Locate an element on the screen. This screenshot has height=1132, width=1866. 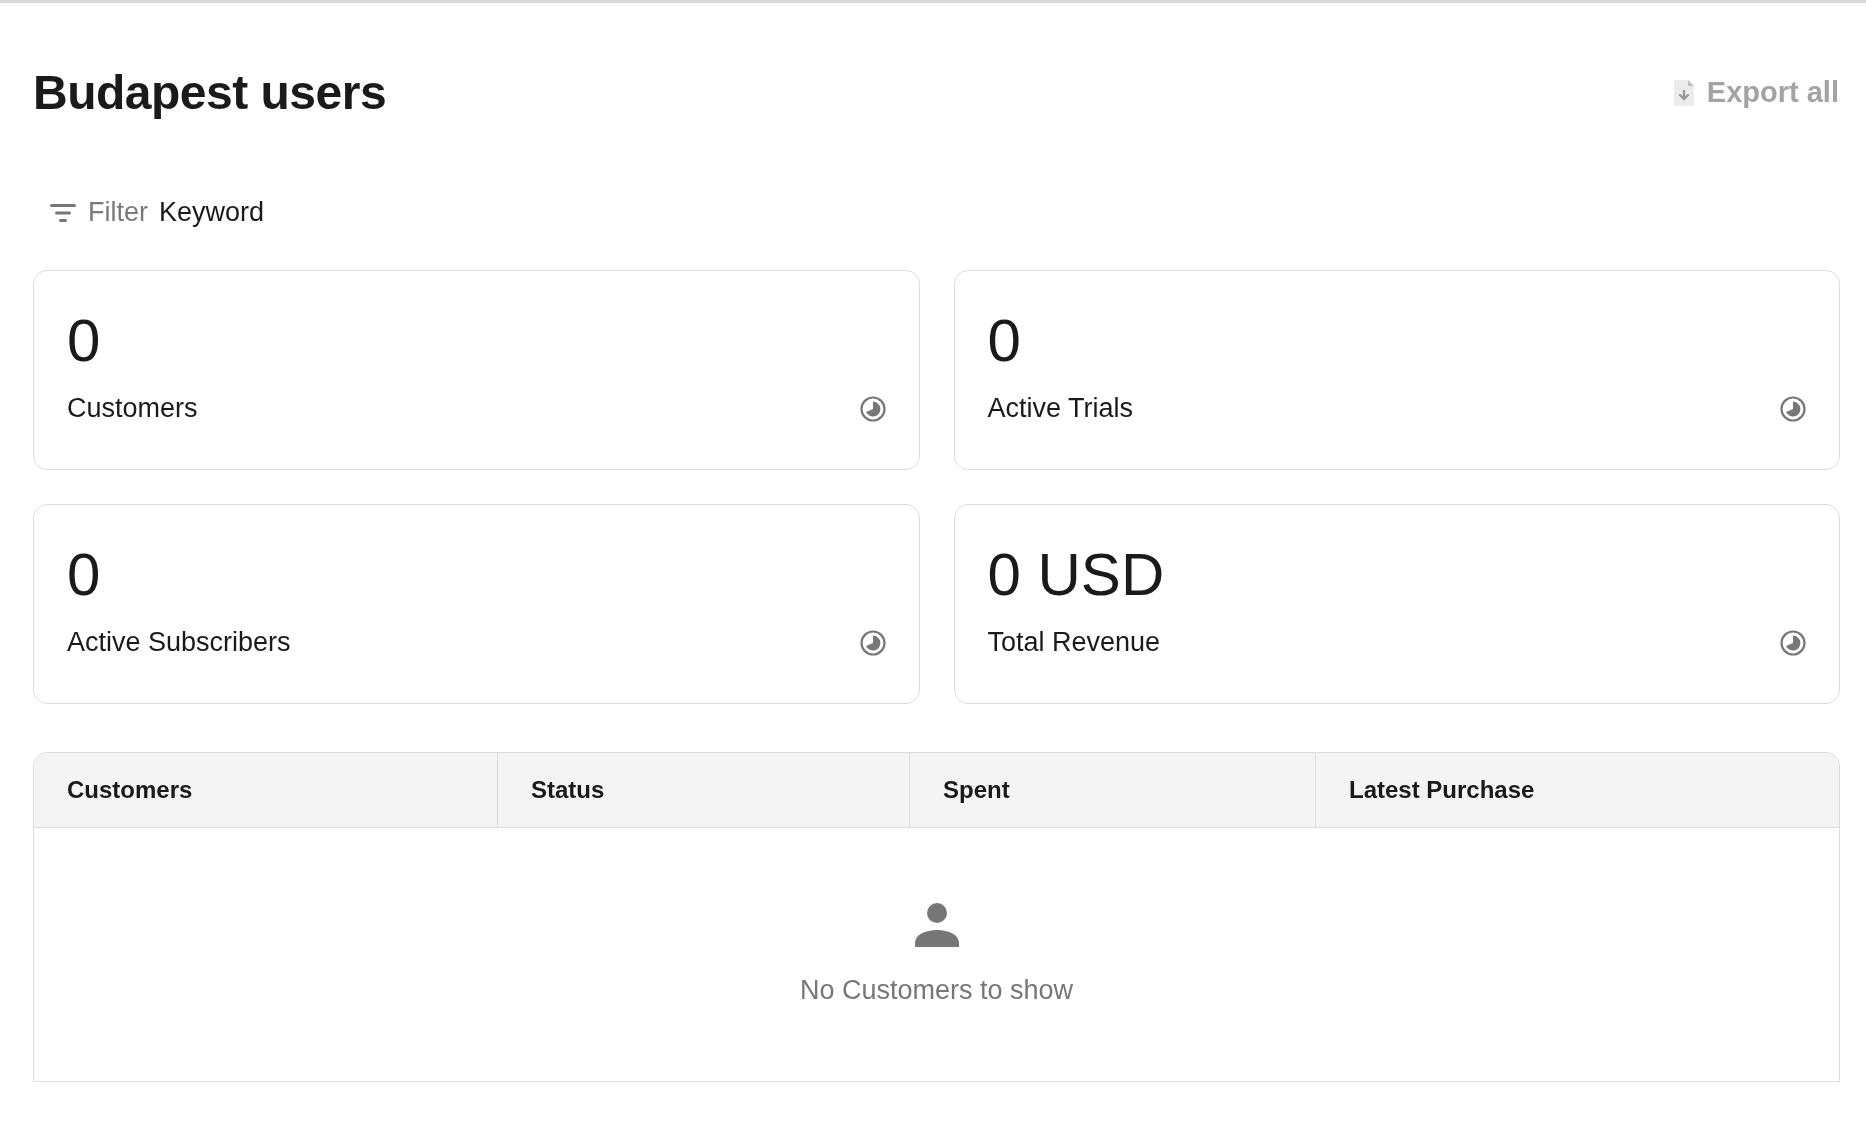
stat-value: 0 USD is located at coordinates (1076, 575).